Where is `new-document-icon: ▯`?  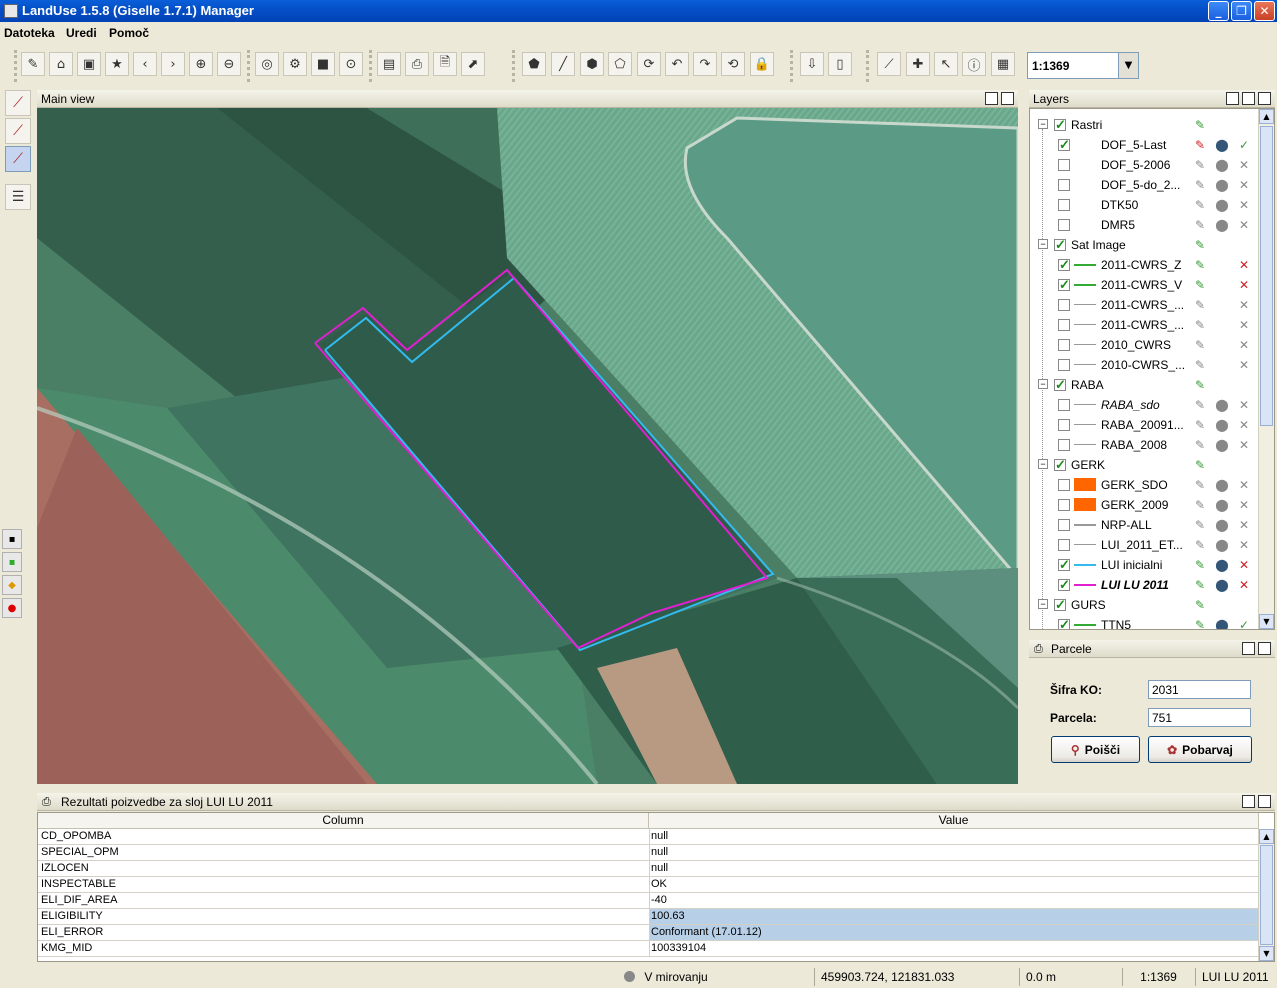 new-document-icon: ▯ is located at coordinates (840, 64).